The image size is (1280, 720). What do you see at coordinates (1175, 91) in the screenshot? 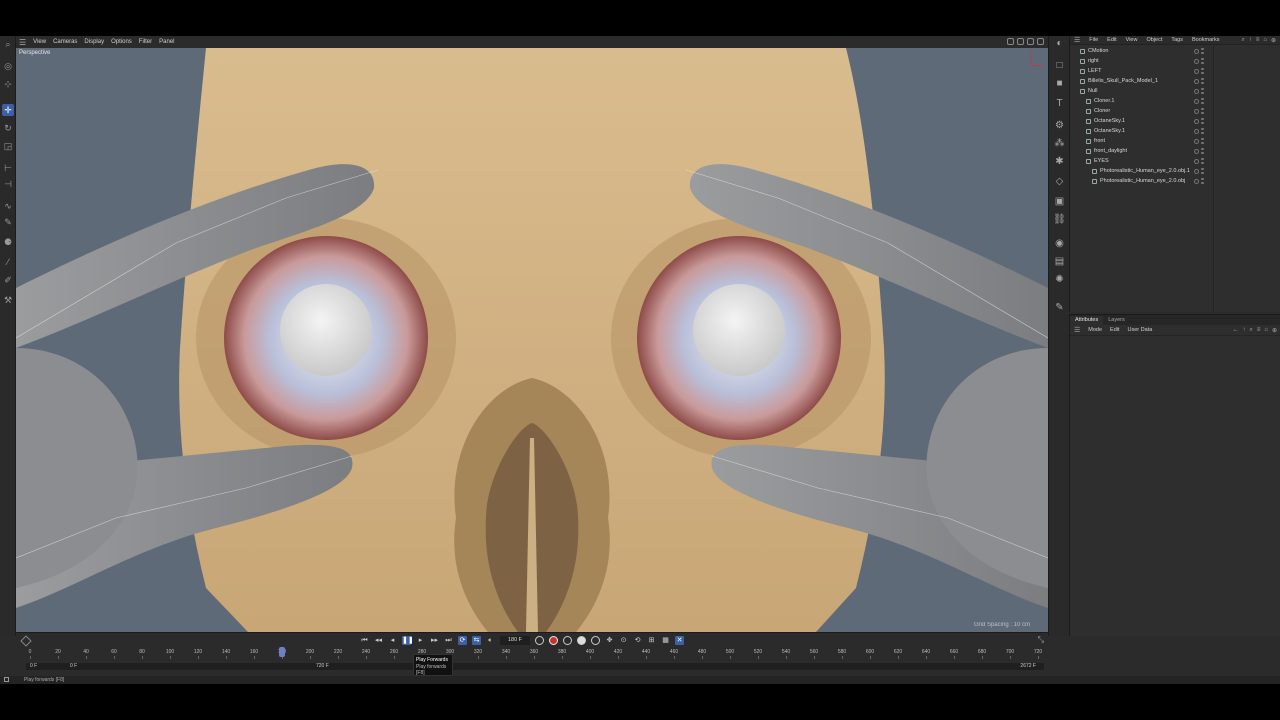
I see `object-row: Null` at bounding box center [1175, 91].